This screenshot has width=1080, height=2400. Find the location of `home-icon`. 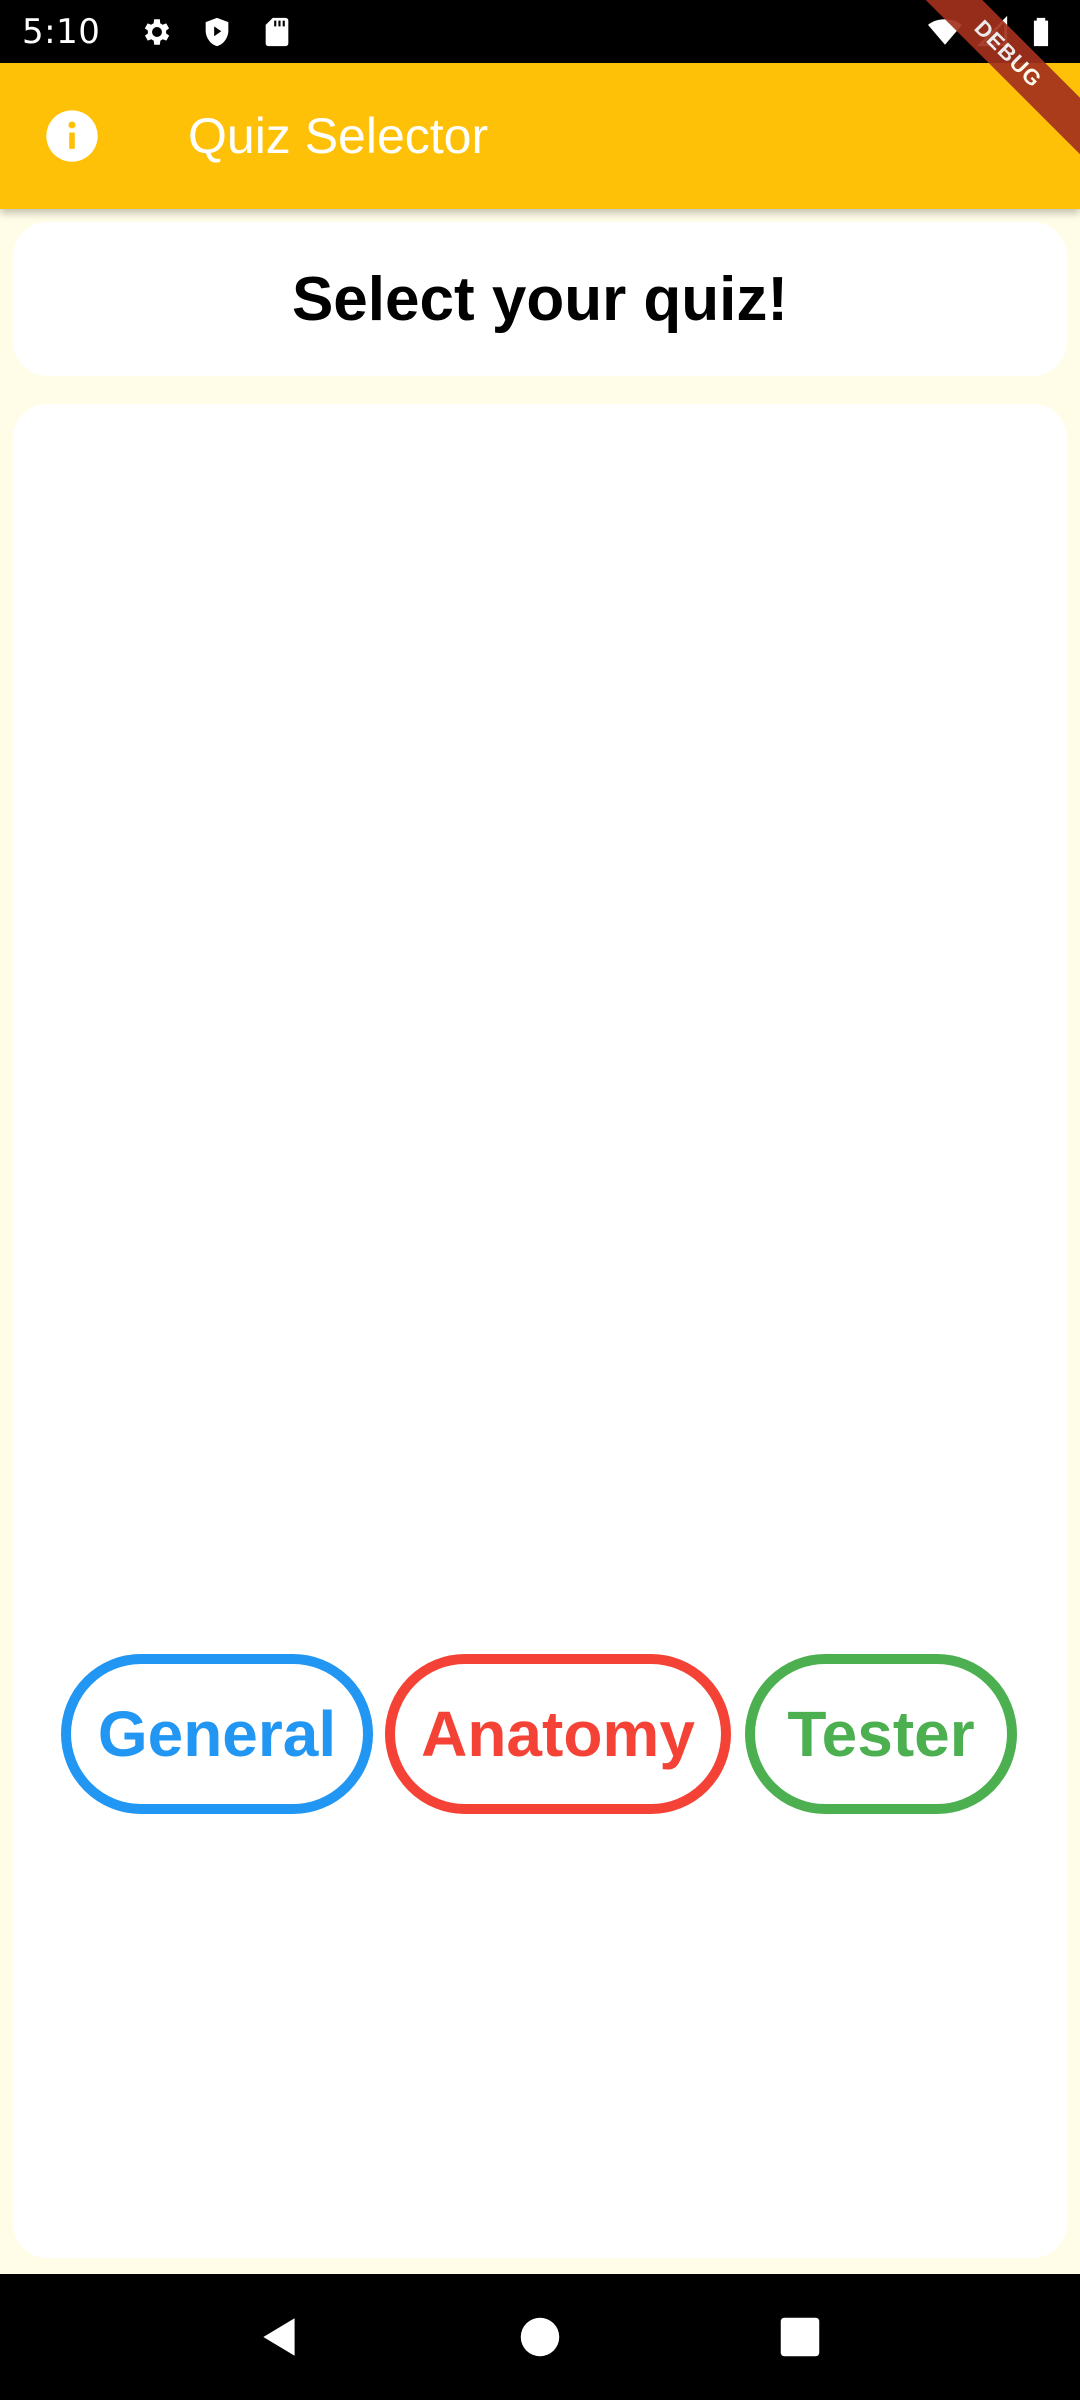

home-icon is located at coordinates (540, 2337).